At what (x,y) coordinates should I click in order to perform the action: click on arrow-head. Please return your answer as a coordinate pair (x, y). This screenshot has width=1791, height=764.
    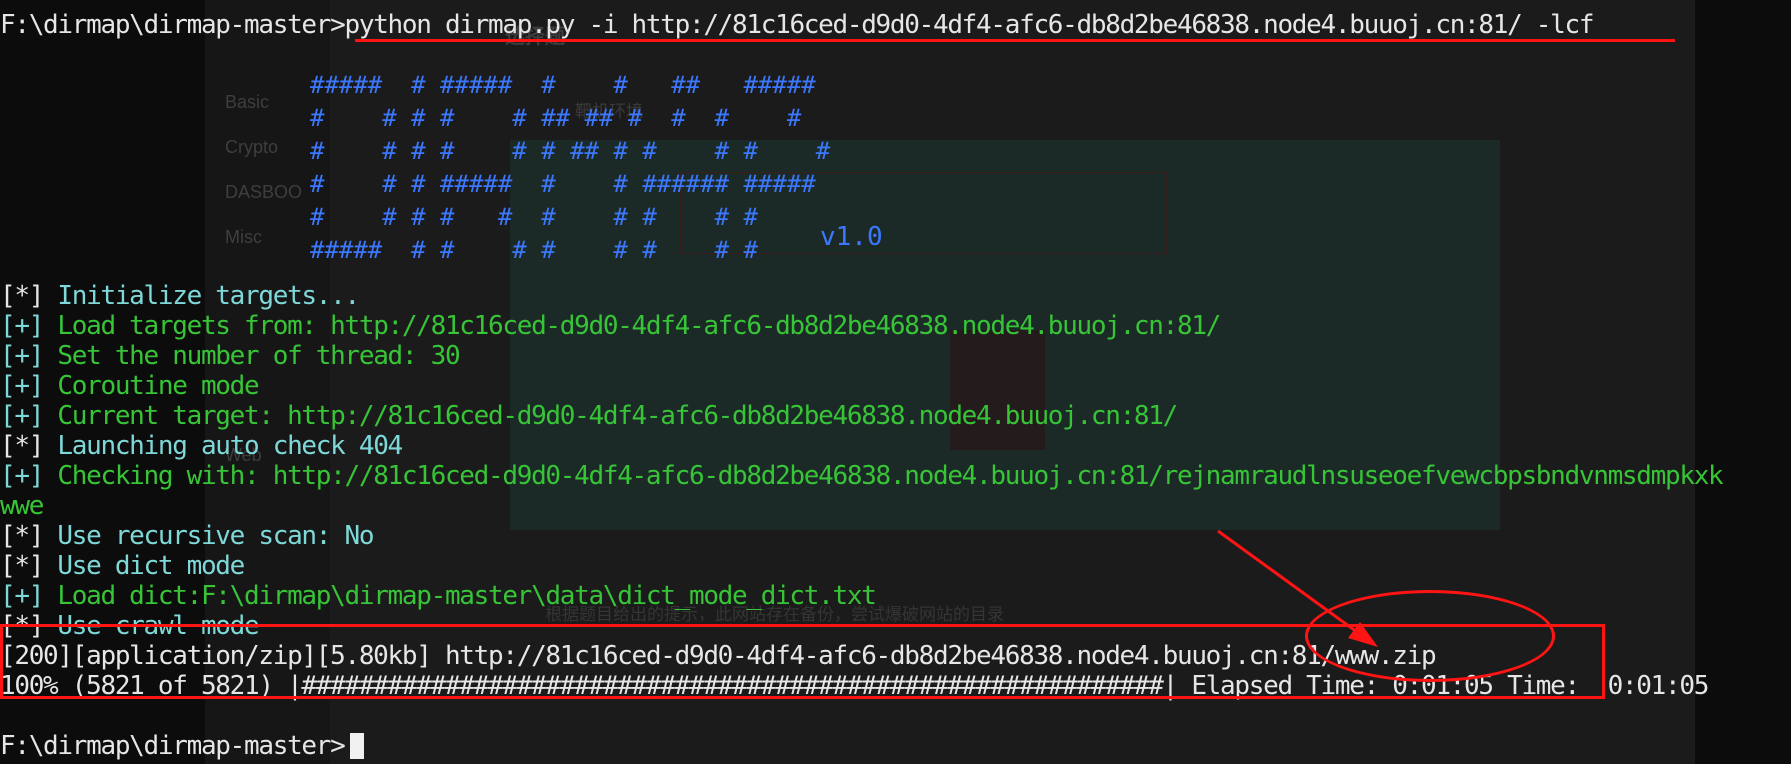
    Looking at the image, I should click on (1363, 634).